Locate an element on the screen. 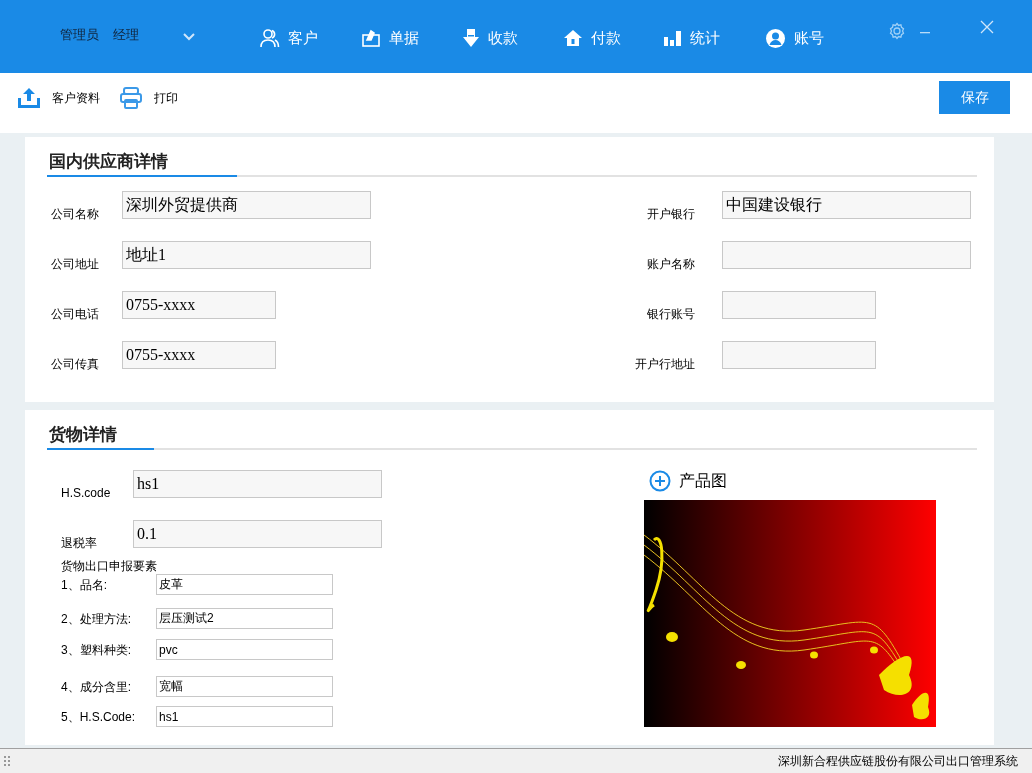 This screenshot has height=773, width=1032. nav-item: 收款 is located at coordinates (512, 38).